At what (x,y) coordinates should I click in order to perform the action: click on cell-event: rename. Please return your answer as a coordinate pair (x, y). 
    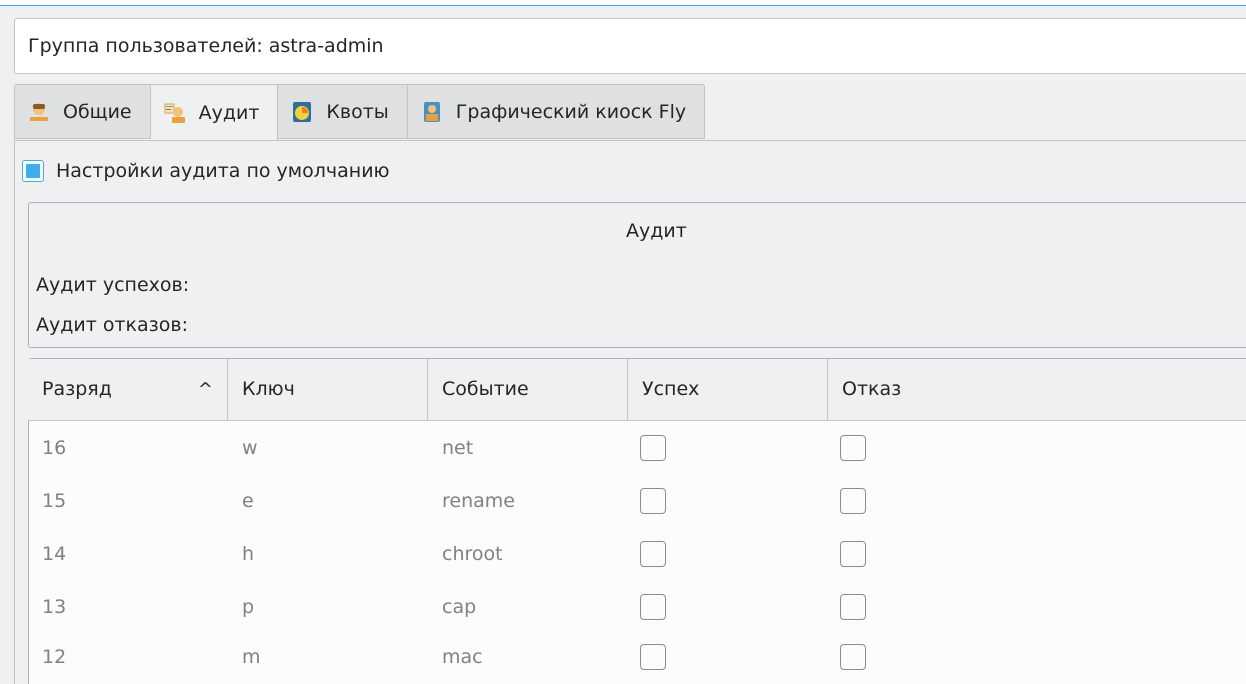
    Looking at the image, I should click on (478, 501).